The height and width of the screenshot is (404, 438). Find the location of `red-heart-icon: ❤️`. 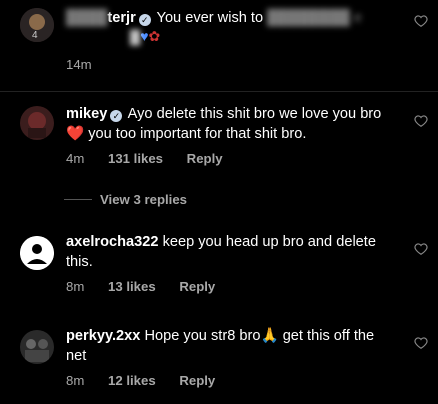

red-heart-icon: ❤️ is located at coordinates (75, 134).